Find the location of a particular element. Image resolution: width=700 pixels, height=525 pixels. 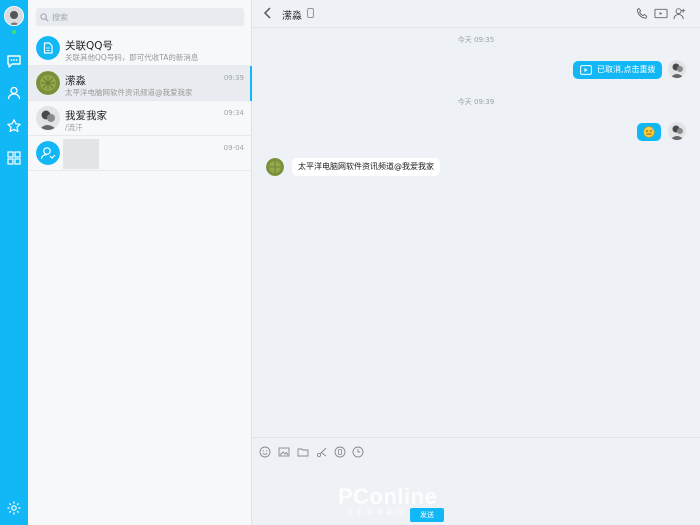

mobile-online-icon is located at coordinates (310, 14).